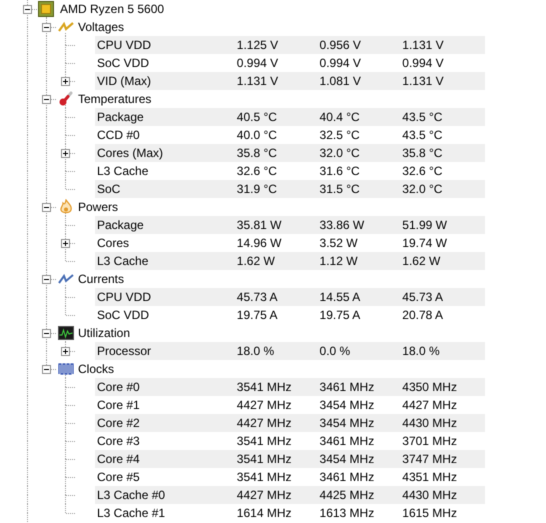  What do you see at coordinates (130, 153) in the screenshot?
I see `sensor-label: Cores (Max)` at bounding box center [130, 153].